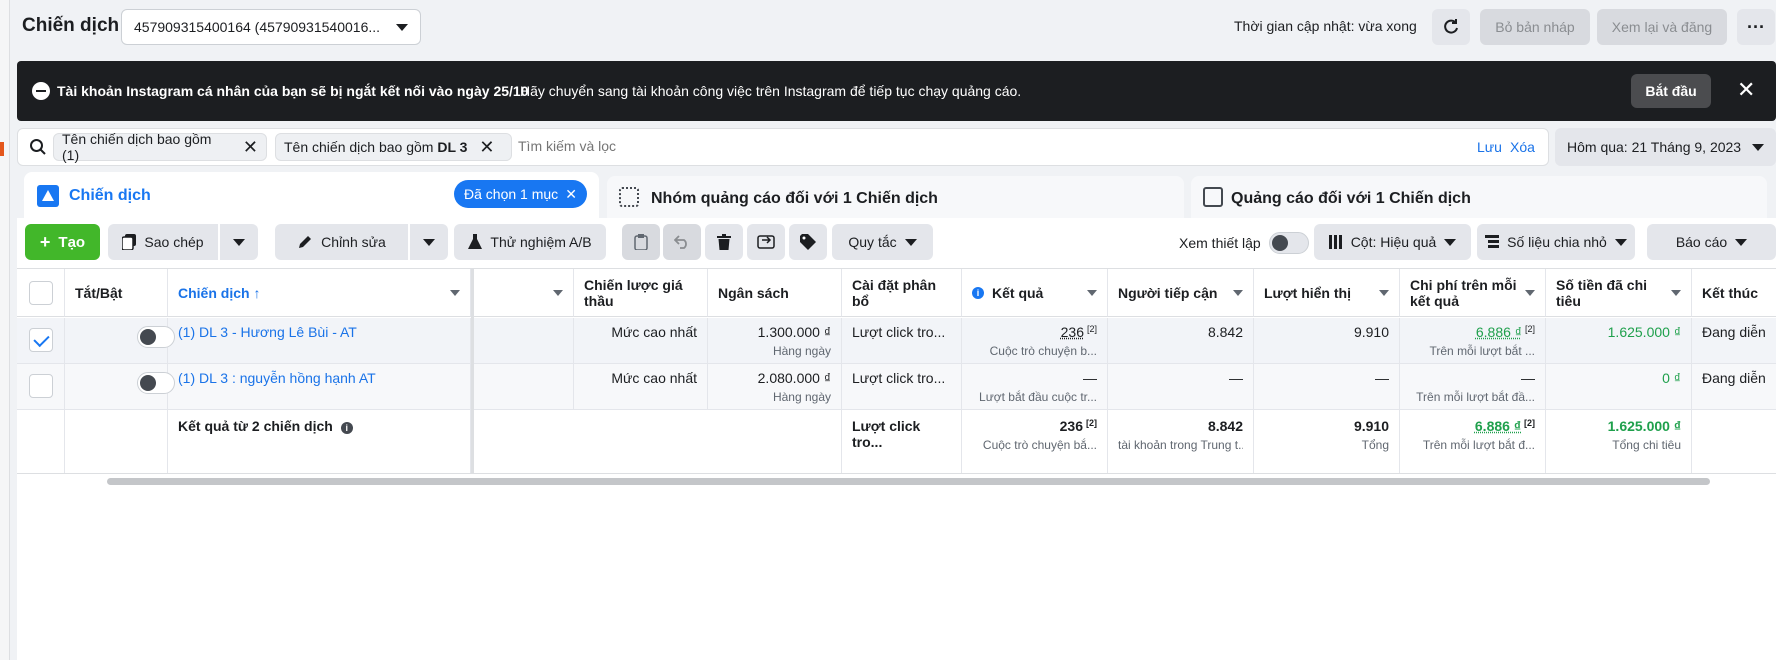 The width and height of the screenshot is (1776, 660). I want to click on column-header-reach: Người tiếp cận, so click(1181, 293).